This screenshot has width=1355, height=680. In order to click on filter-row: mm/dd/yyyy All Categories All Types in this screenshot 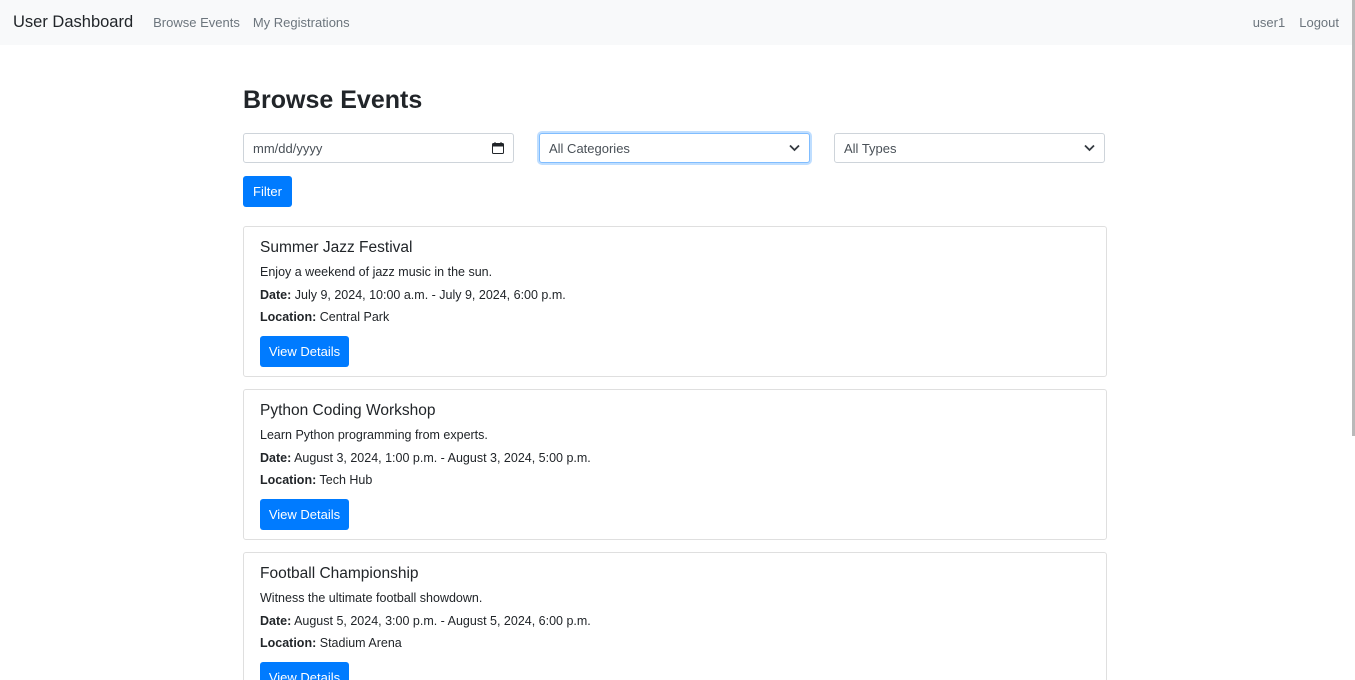, I will do `click(675, 148)`.